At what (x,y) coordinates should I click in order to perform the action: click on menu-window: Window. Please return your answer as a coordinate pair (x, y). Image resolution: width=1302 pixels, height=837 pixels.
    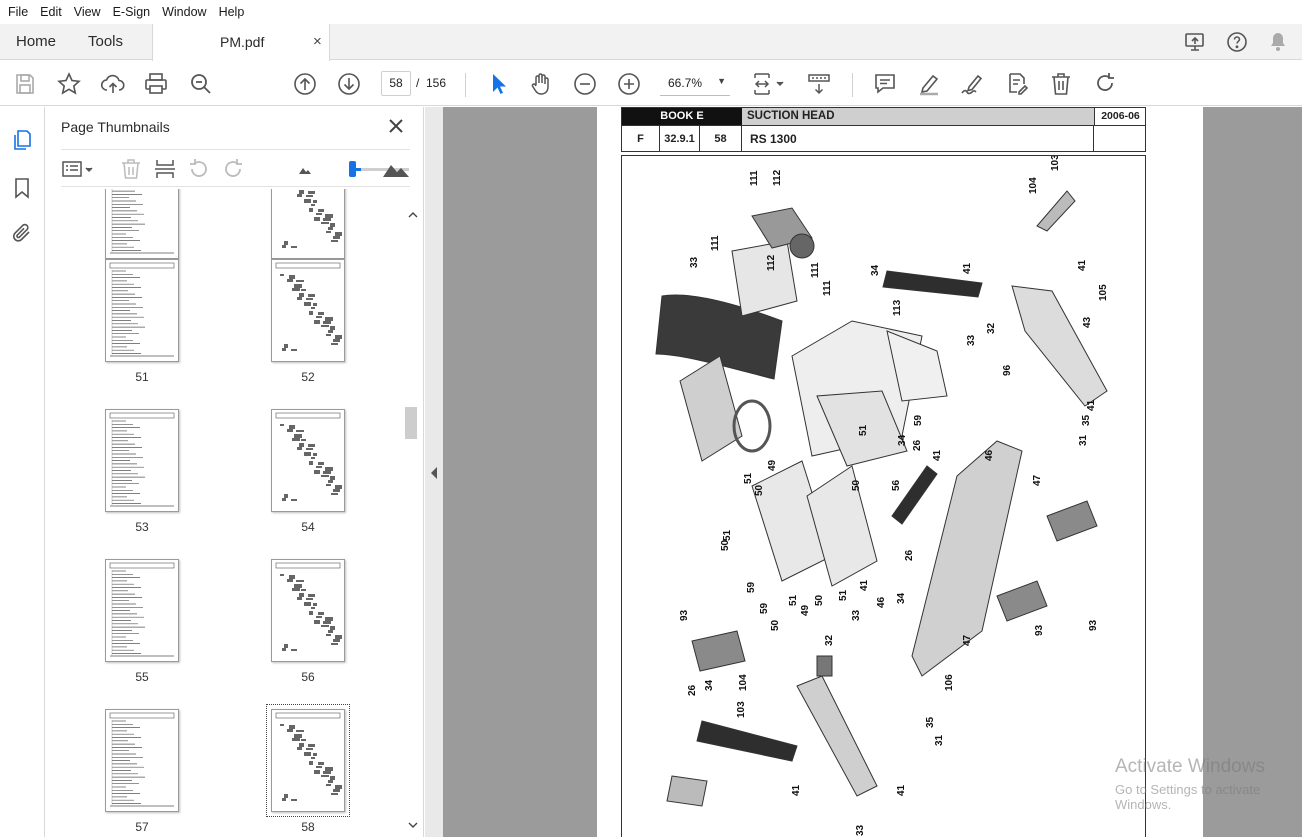
    Looking at the image, I should click on (184, 12).